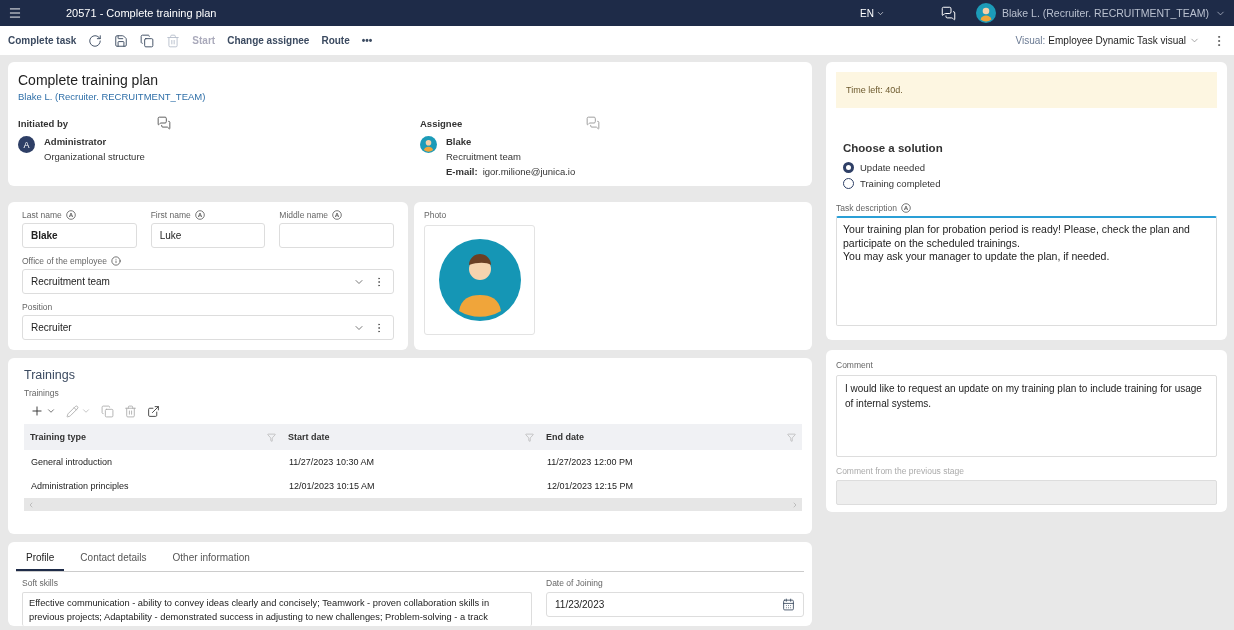  Describe the element at coordinates (141, 13) in the screenshot. I see `window-title: 20571 - Complete training plan` at that location.